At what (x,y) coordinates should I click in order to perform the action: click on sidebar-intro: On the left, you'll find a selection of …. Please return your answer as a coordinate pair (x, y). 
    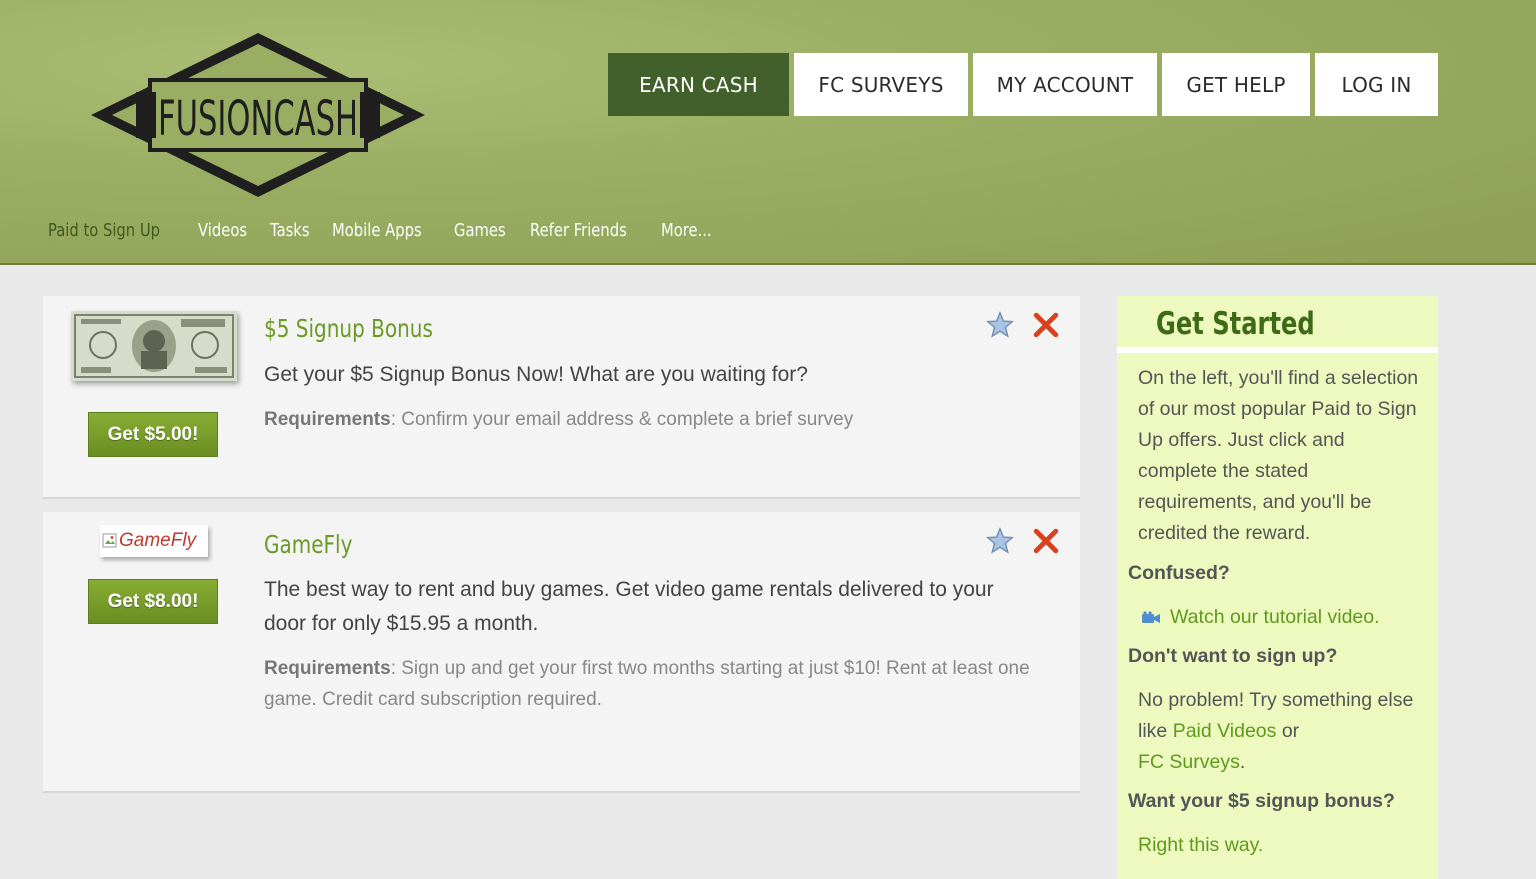
    Looking at the image, I should click on (1278, 455).